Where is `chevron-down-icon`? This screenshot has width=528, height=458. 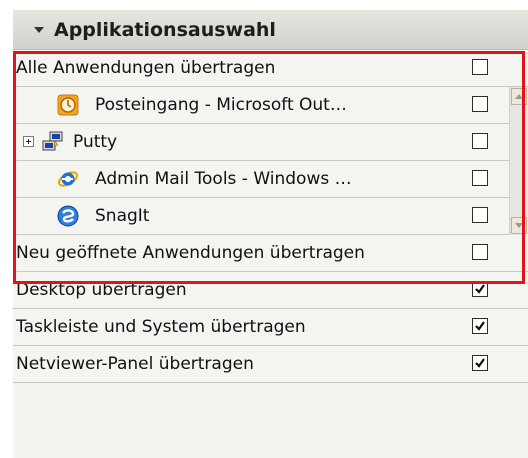
chevron-down-icon is located at coordinates (39, 30).